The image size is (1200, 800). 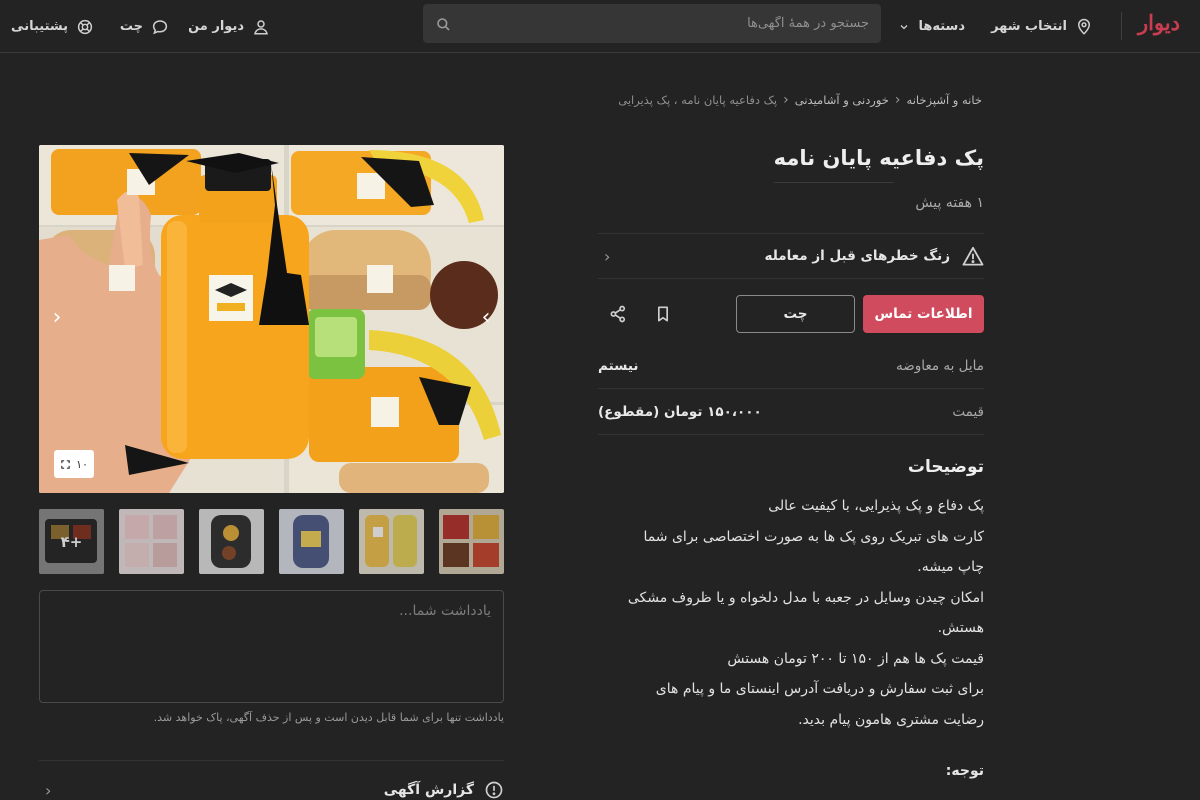 What do you see at coordinates (791, 412) in the screenshot?
I see `price-row: قیمت ۱۵۰،۰۰۰ تومان (مقطوع)` at bounding box center [791, 412].